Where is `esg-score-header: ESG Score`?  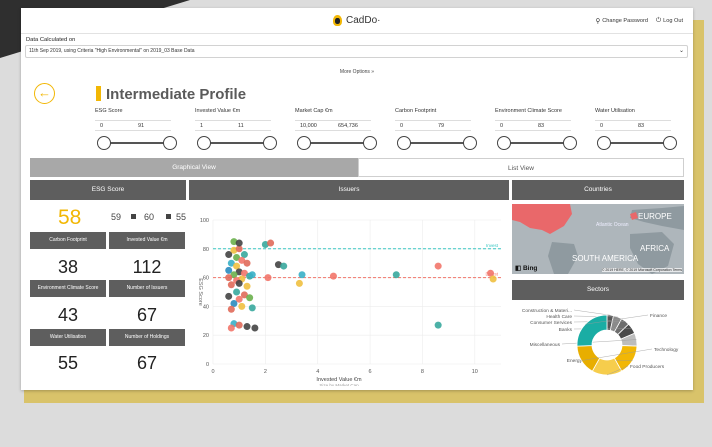 esg-score-header: ESG Score is located at coordinates (108, 190).